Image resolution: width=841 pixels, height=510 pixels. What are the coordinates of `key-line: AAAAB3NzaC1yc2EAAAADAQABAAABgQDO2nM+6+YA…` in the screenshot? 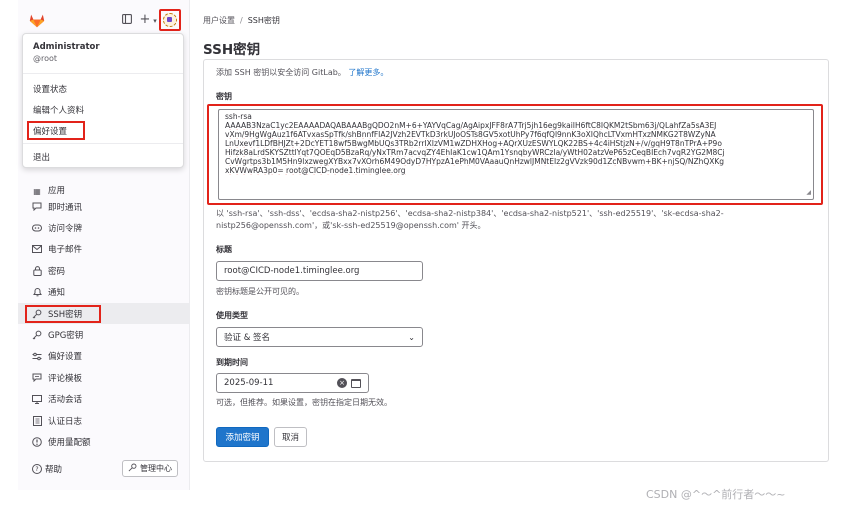 It's located at (471, 125).